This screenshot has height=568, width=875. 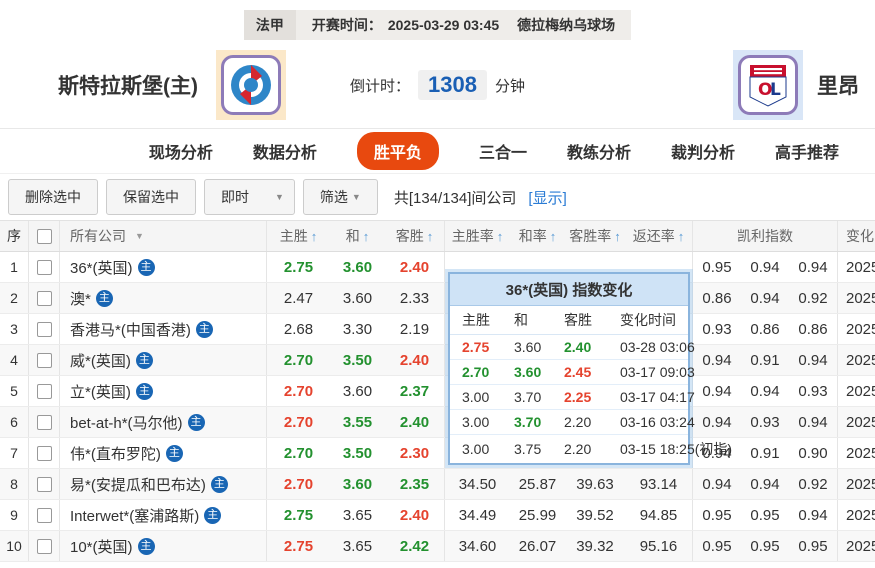 I want to click on header-home-rate-sort: 主胜率 ↑, so click(x=477, y=236).